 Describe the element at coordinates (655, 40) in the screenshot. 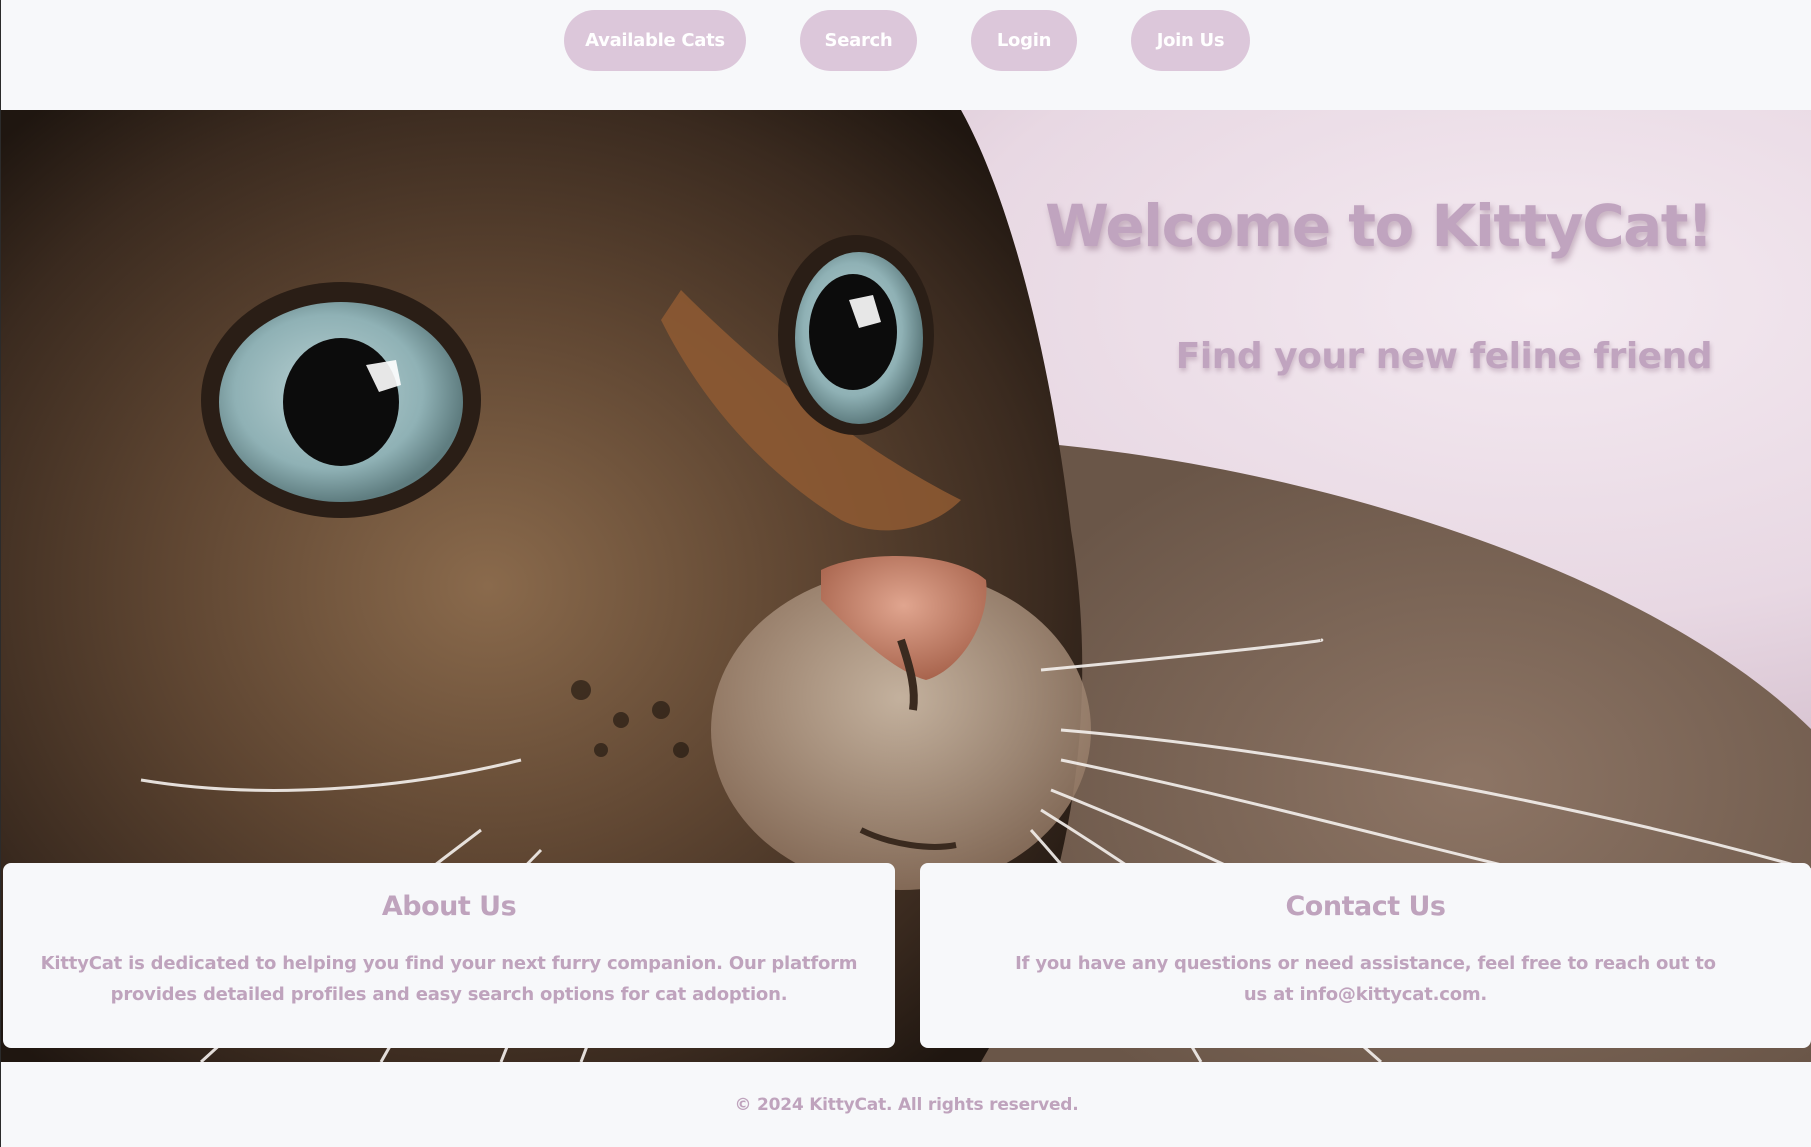

I see `nav-available-cats-button: Available Cats` at that location.